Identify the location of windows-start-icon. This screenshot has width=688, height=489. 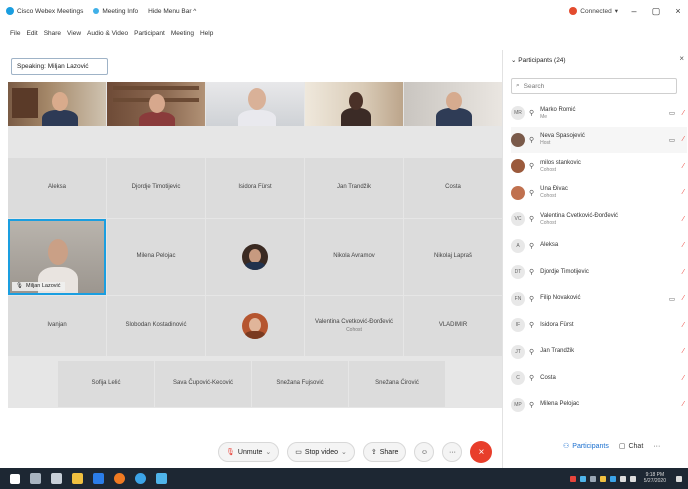
(15, 478).